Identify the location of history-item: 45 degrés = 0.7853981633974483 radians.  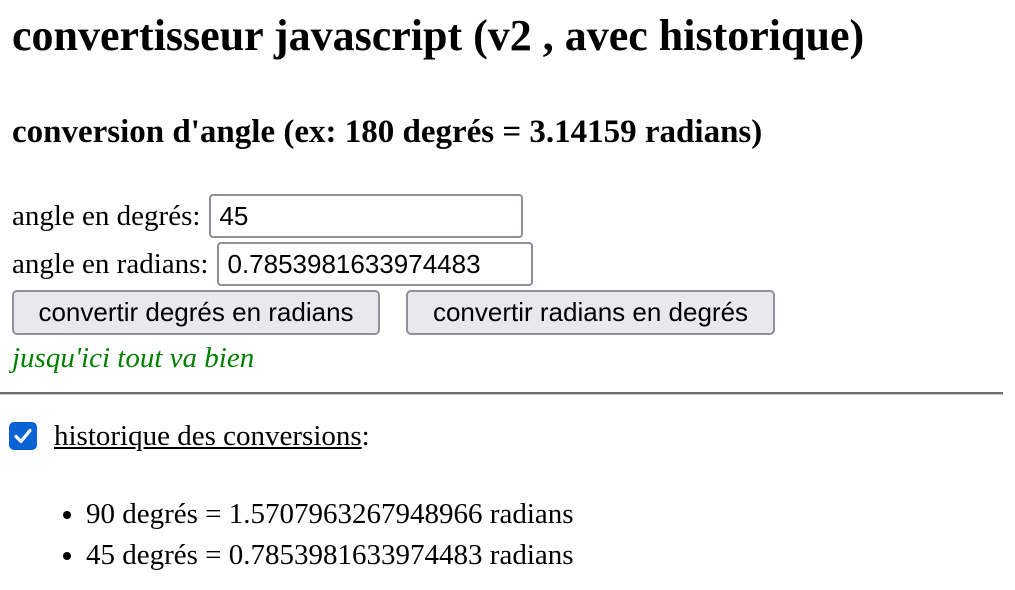
(330, 555).